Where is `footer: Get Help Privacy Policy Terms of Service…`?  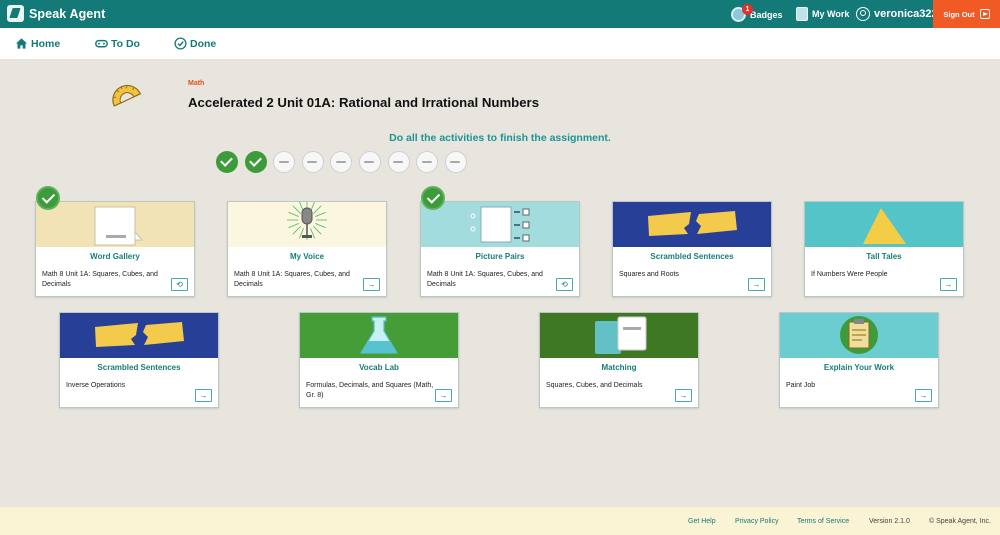 footer: Get Help Privacy Policy Terms of Service… is located at coordinates (500, 521).